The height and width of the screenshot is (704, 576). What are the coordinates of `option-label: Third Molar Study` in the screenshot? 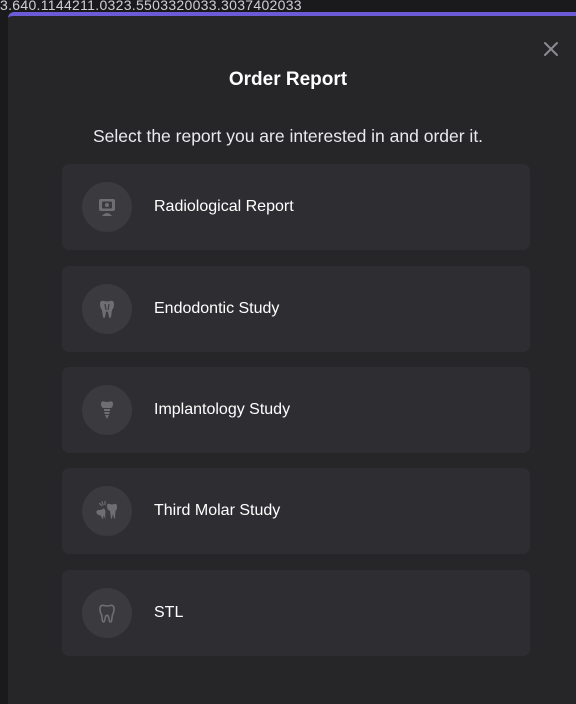 It's located at (217, 510).